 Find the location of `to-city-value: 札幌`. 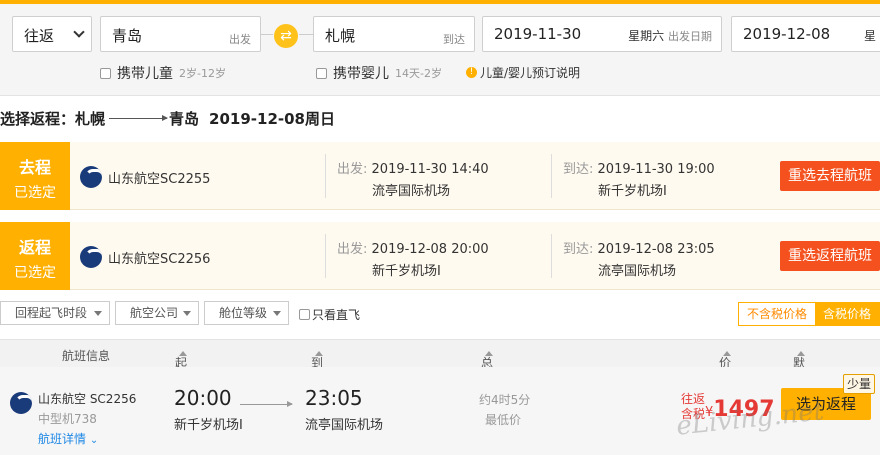

to-city-value: 札幌 is located at coordinates (340, 36).